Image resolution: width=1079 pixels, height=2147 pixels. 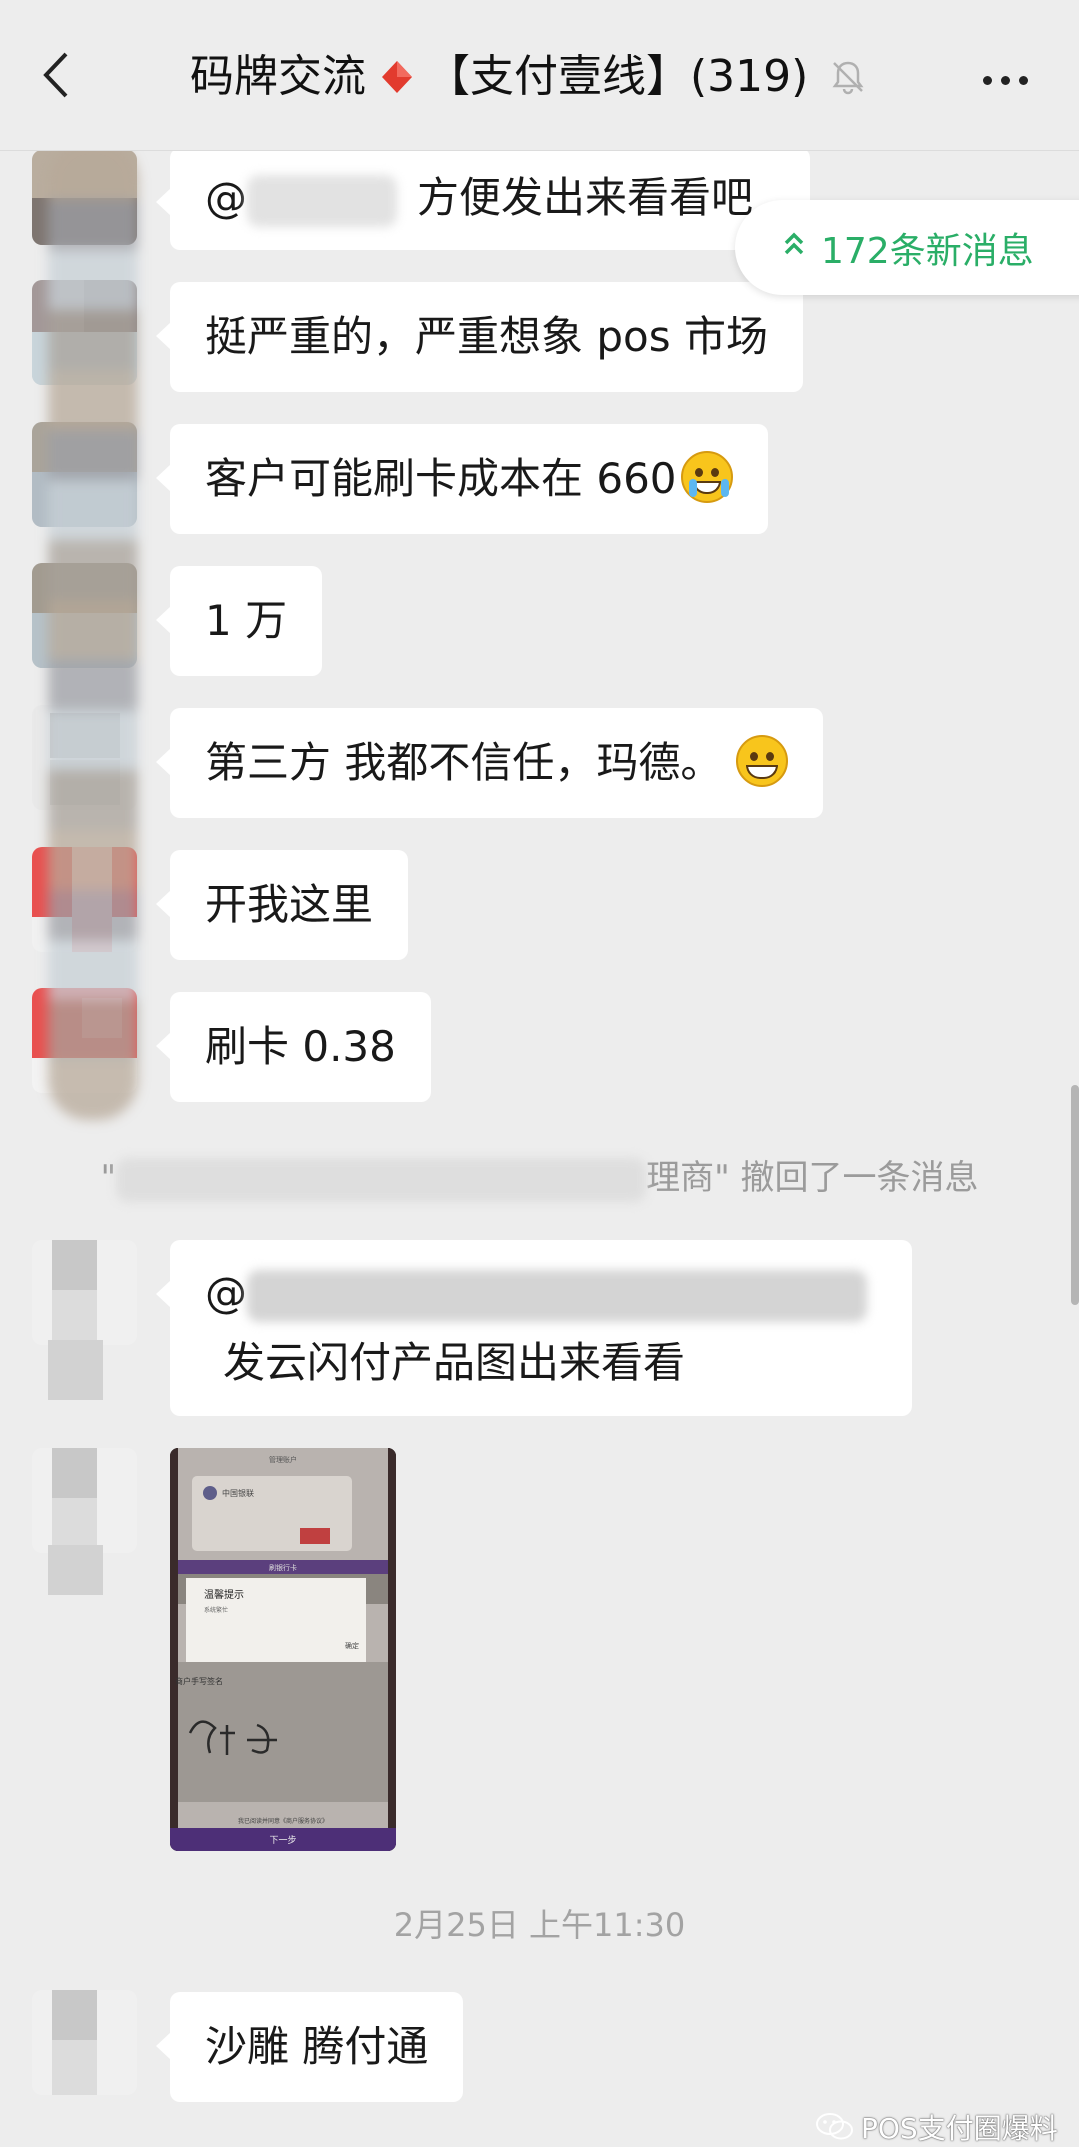 What do you see at coordinates (486, 336) in the screenshot?
I see `message-text: 挺严重的，严重想象 pos 市场` at bounding box center [486, 336].